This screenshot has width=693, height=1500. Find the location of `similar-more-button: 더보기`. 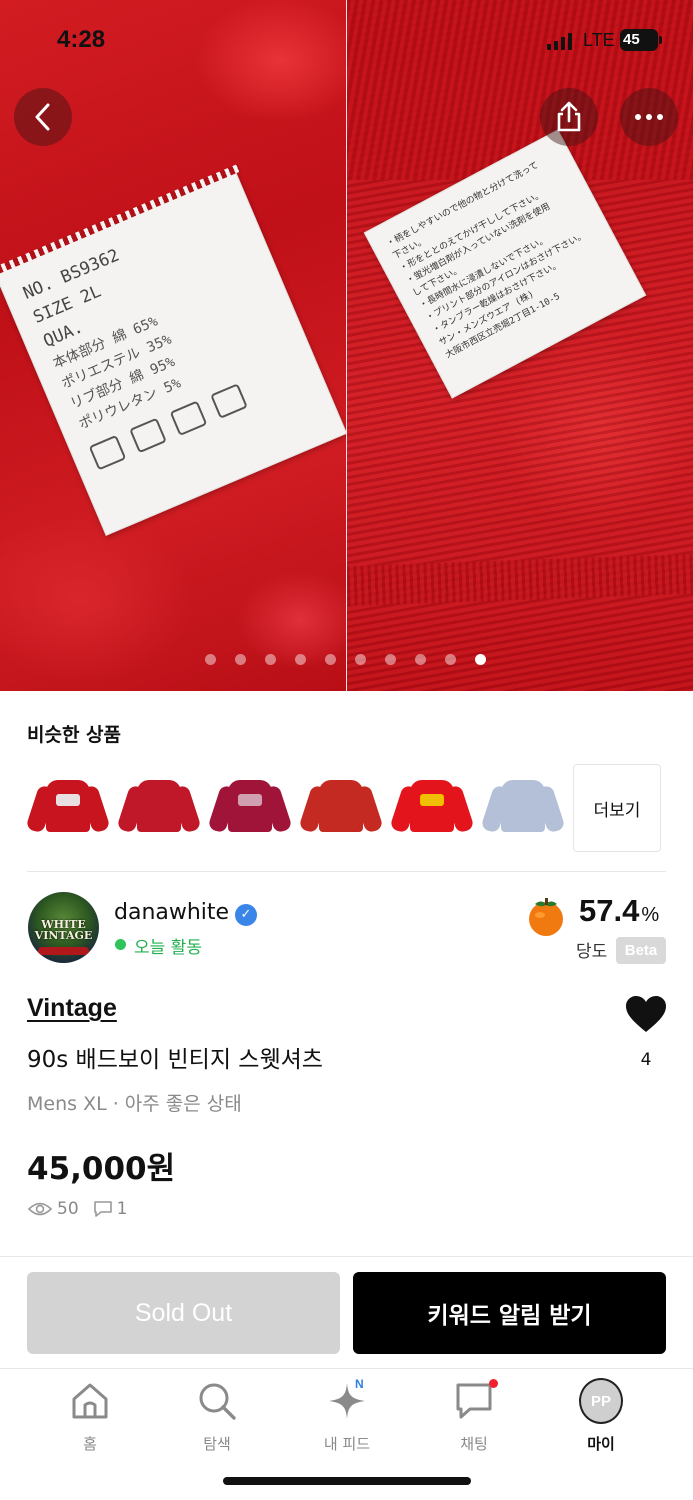

similar-more-button: 더보기 is located at coordinates (617, 808).